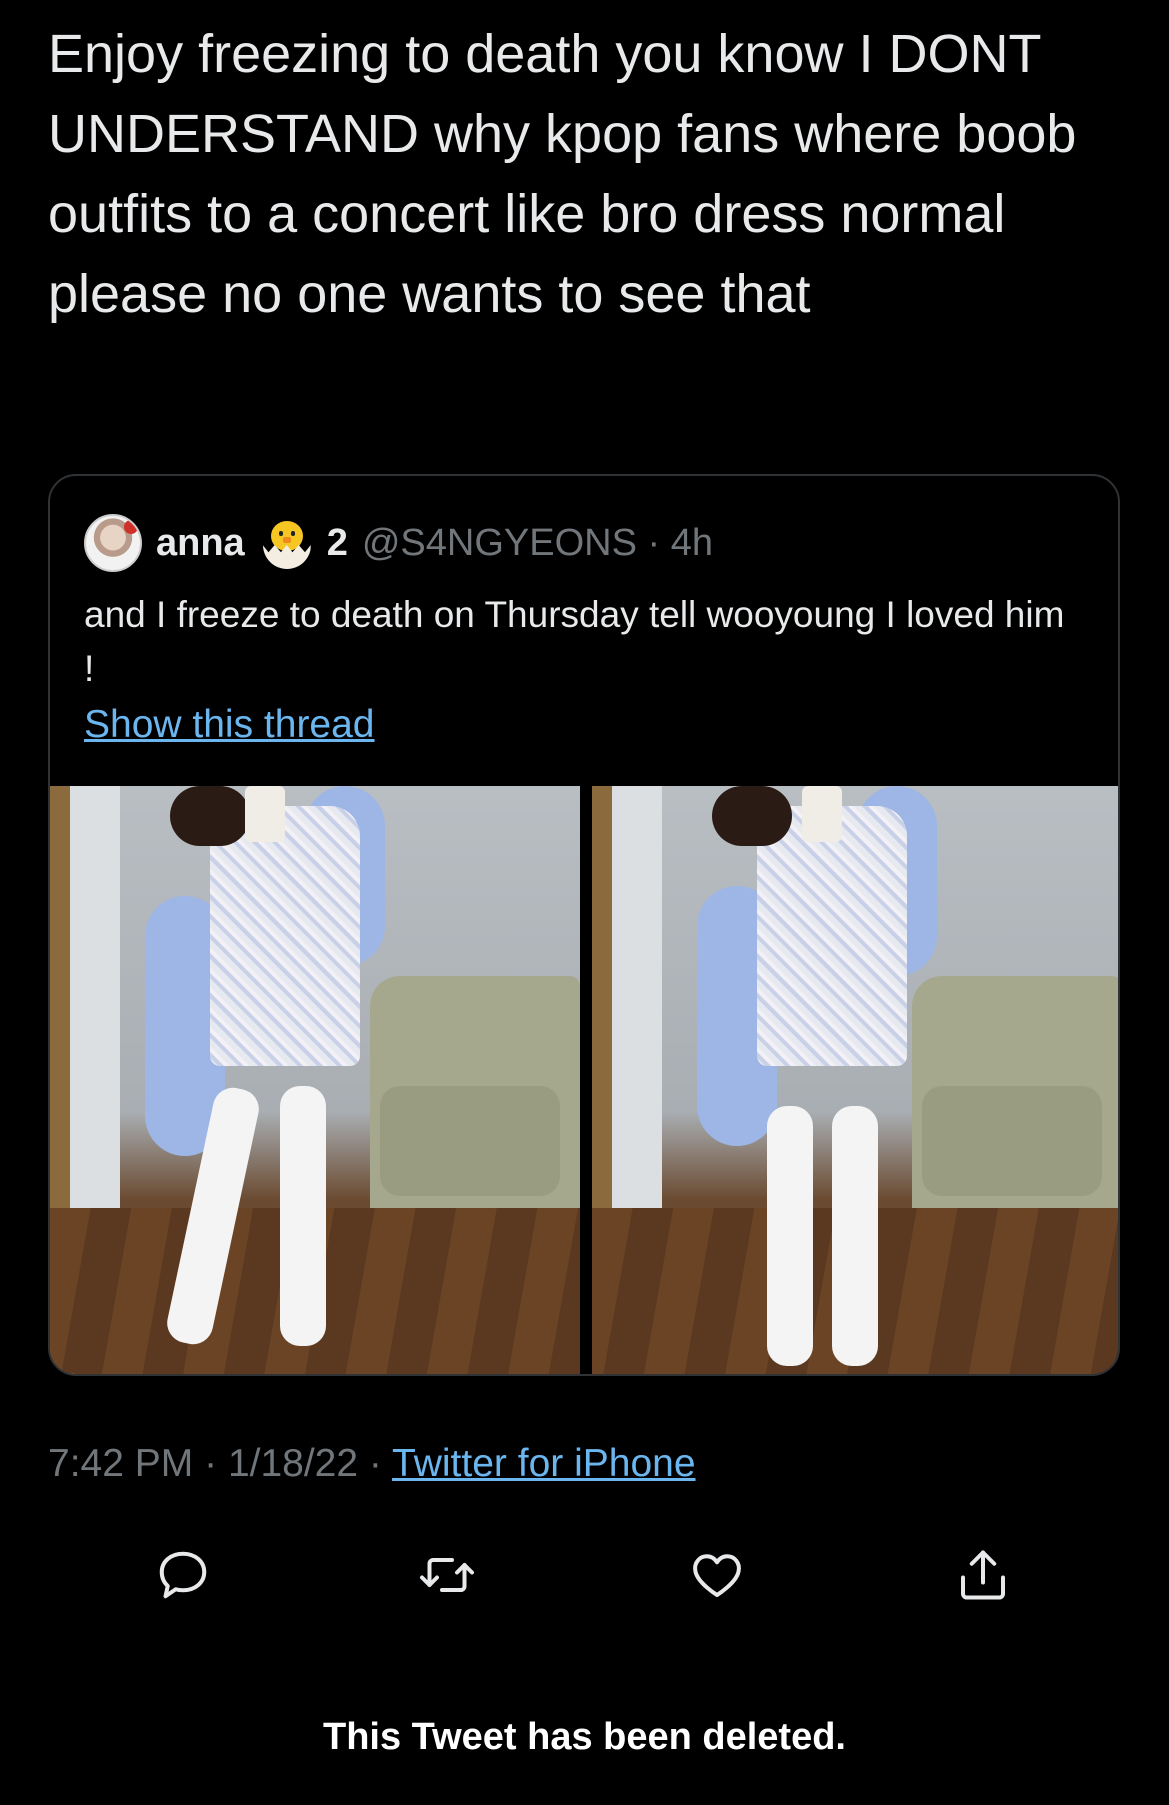 The height and width of the screenshot is (1805, 1169). I want to click on avatar, so click(113, 543).